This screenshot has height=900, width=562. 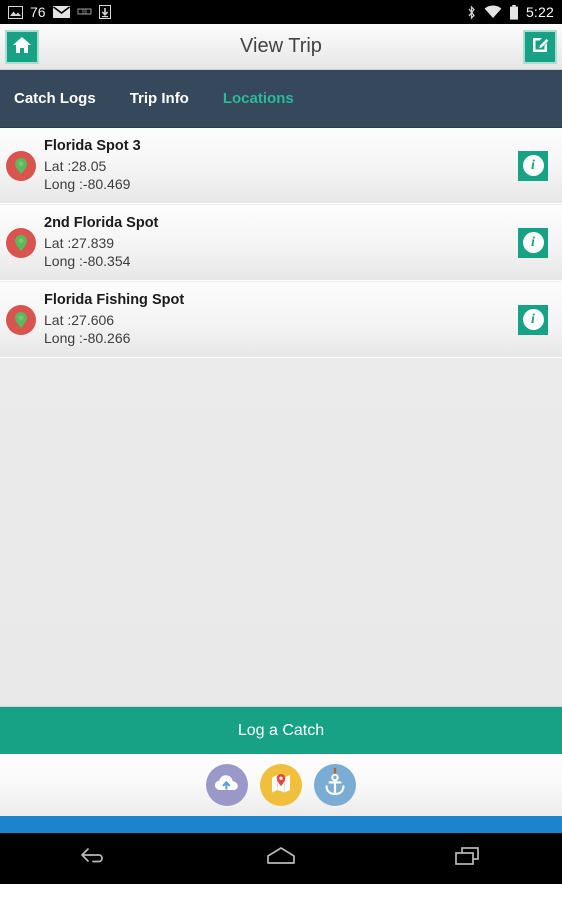 I want to click on nav-back-button, so click(x=94, y=859).